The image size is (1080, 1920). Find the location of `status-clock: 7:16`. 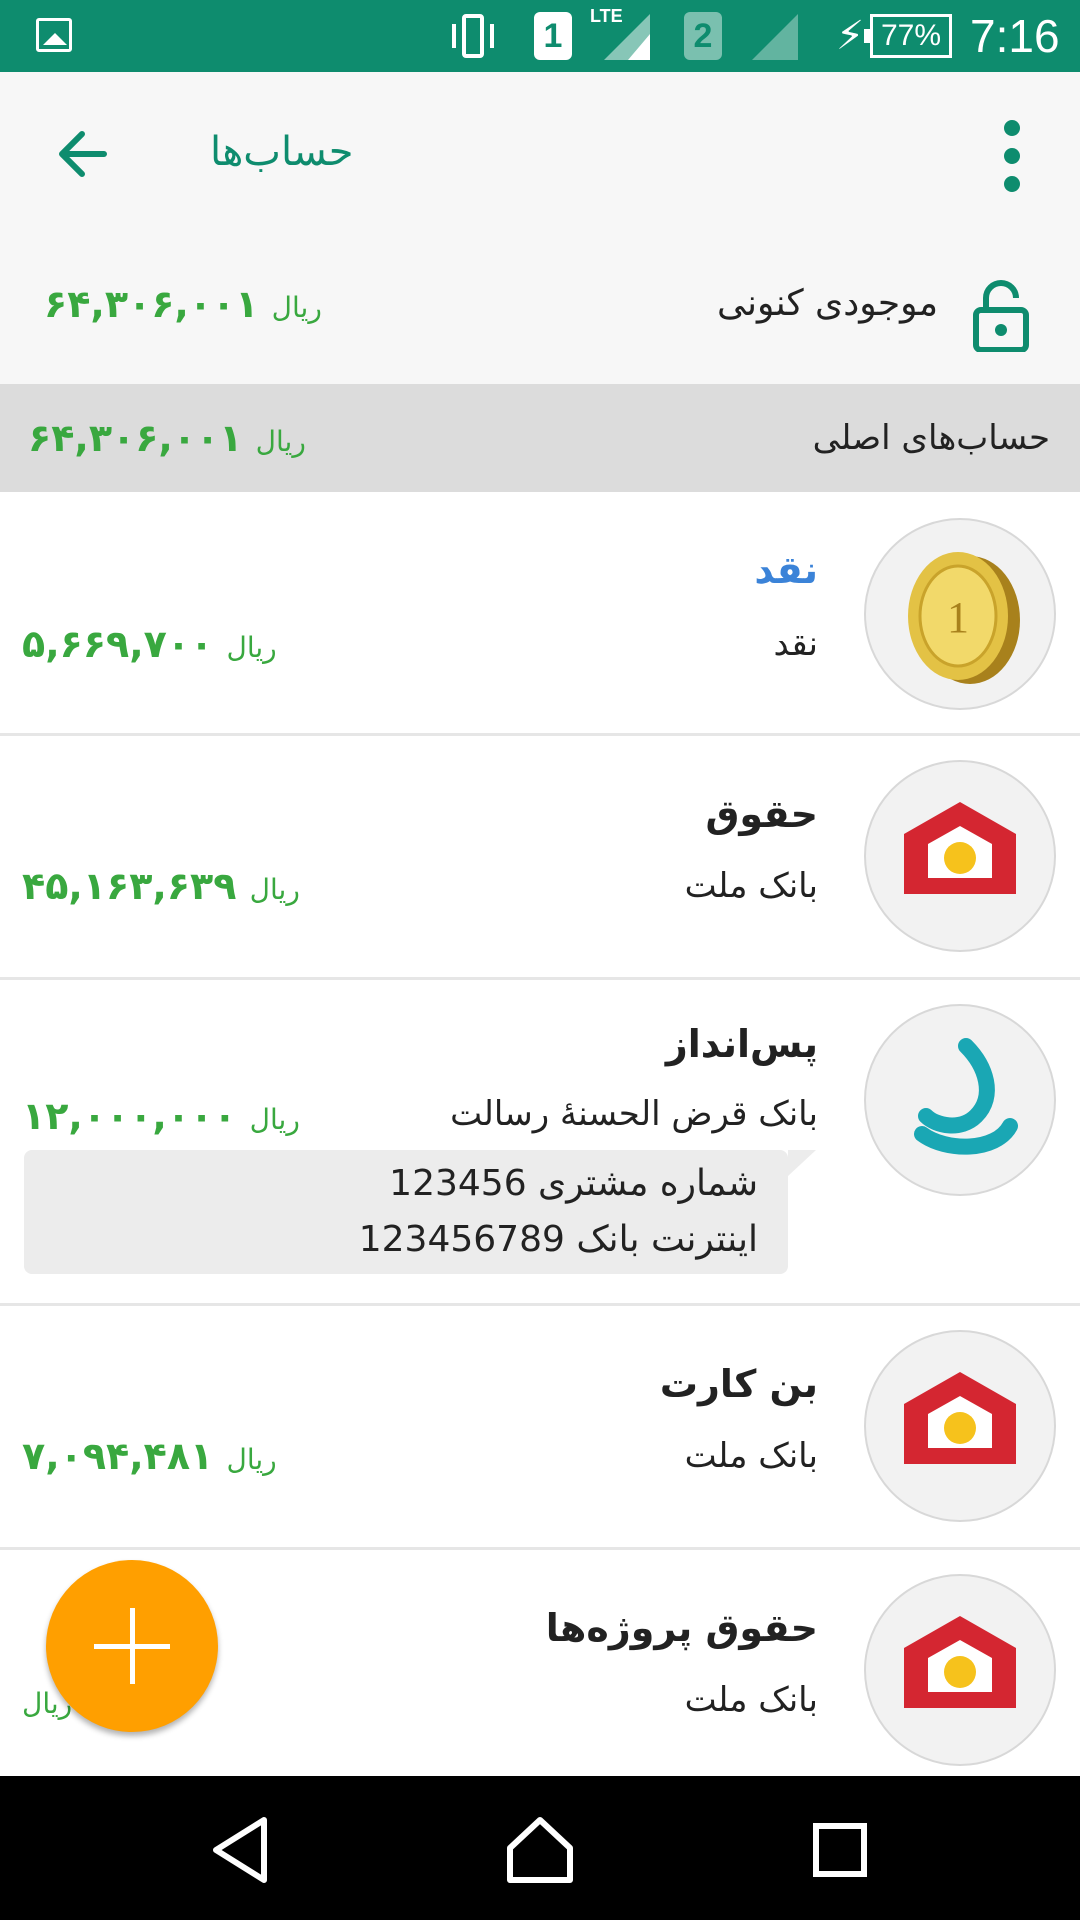

status-clock: 7:16 is located at coordinates (1015, 36).